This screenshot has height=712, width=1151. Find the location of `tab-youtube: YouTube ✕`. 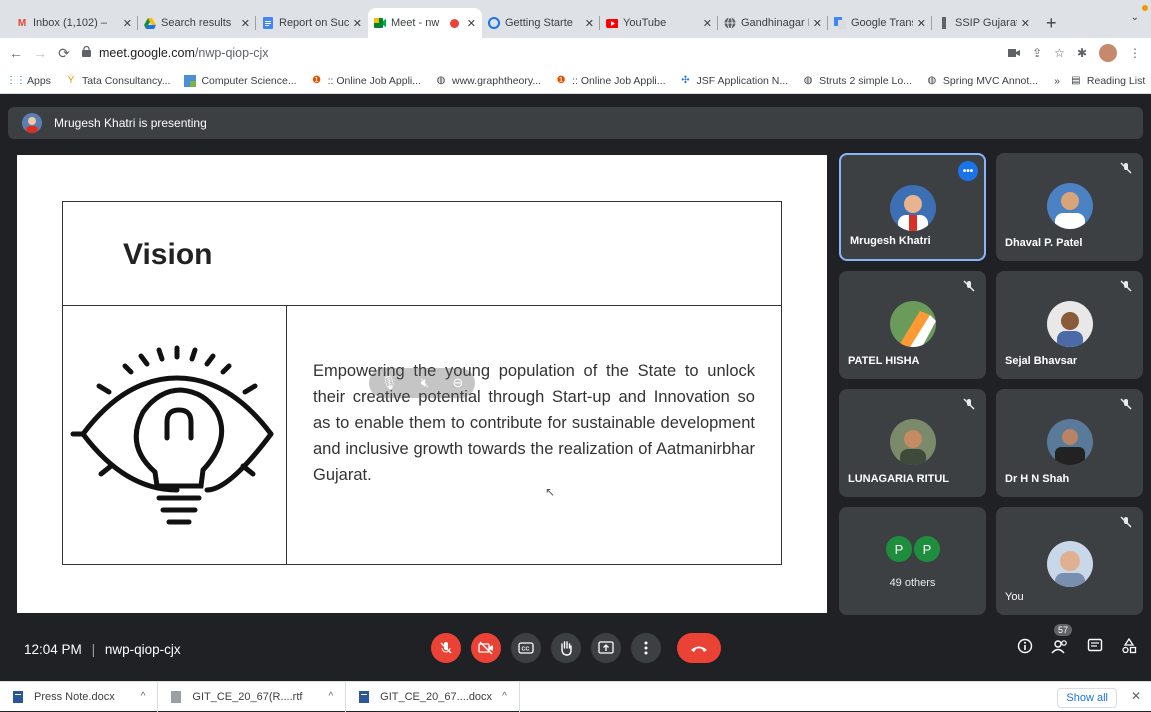

tab-youtube: YouTube ✕ is located at coordinates (659, 23).